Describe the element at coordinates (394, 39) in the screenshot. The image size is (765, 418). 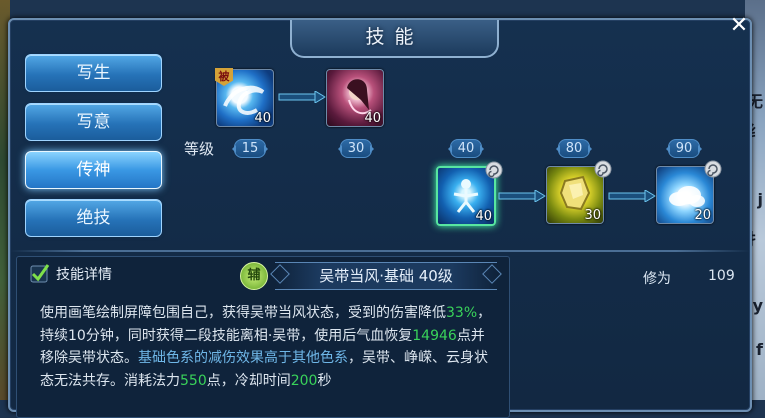
I see `window-title: 技能` at that location.